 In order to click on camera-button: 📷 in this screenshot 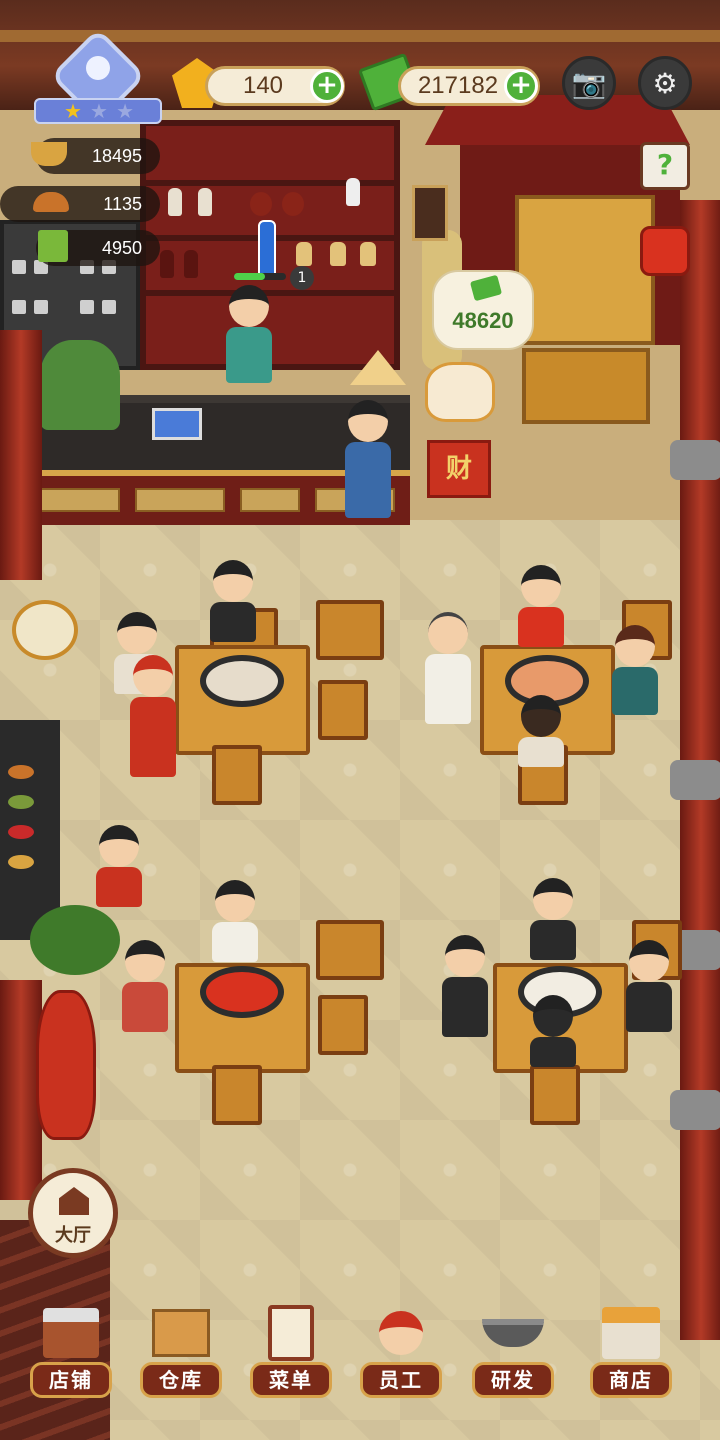, I will do `click(589, 83)`.